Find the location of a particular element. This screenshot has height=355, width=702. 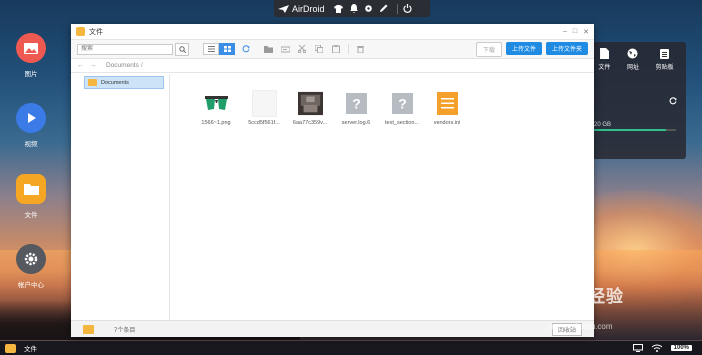

clipboard-icon is located at coordinates (665, 54).